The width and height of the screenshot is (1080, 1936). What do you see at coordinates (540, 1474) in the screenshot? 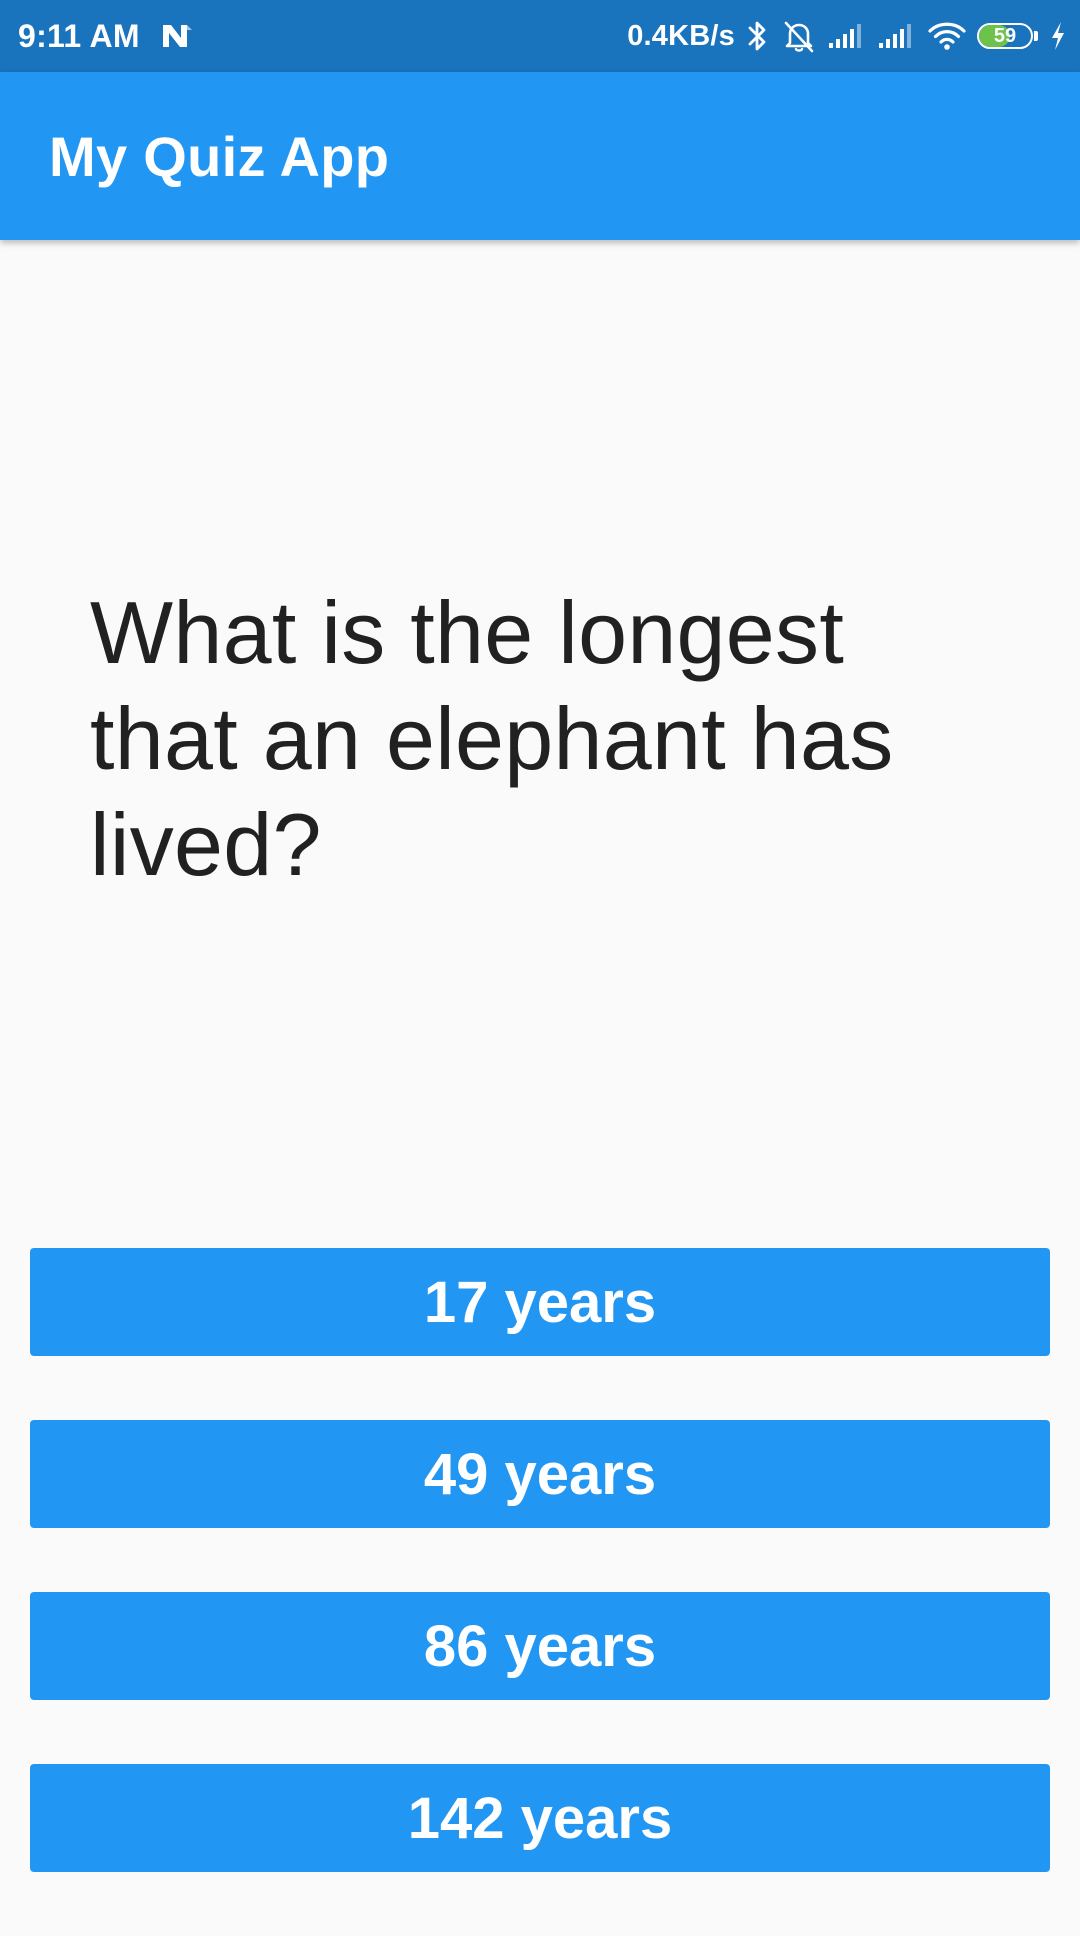
I see `answer-button-49-years: 49 years` at bounding box center [540, 1474].